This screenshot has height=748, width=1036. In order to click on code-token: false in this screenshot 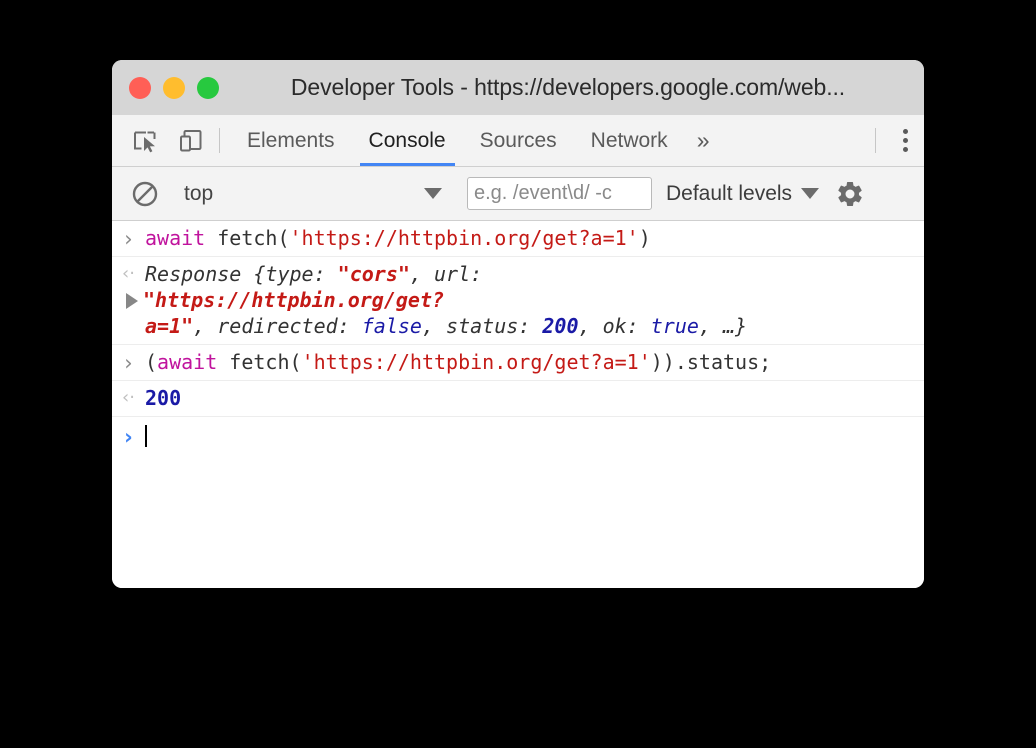, I will do `click(391, 326)`.